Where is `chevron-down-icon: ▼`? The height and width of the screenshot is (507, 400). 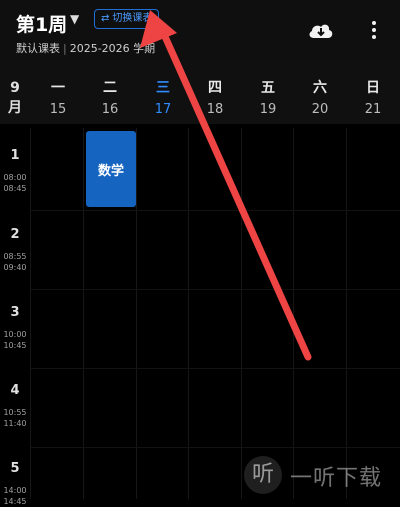
chevron-down-icon: ▼ is located at coordinates (74, 19).